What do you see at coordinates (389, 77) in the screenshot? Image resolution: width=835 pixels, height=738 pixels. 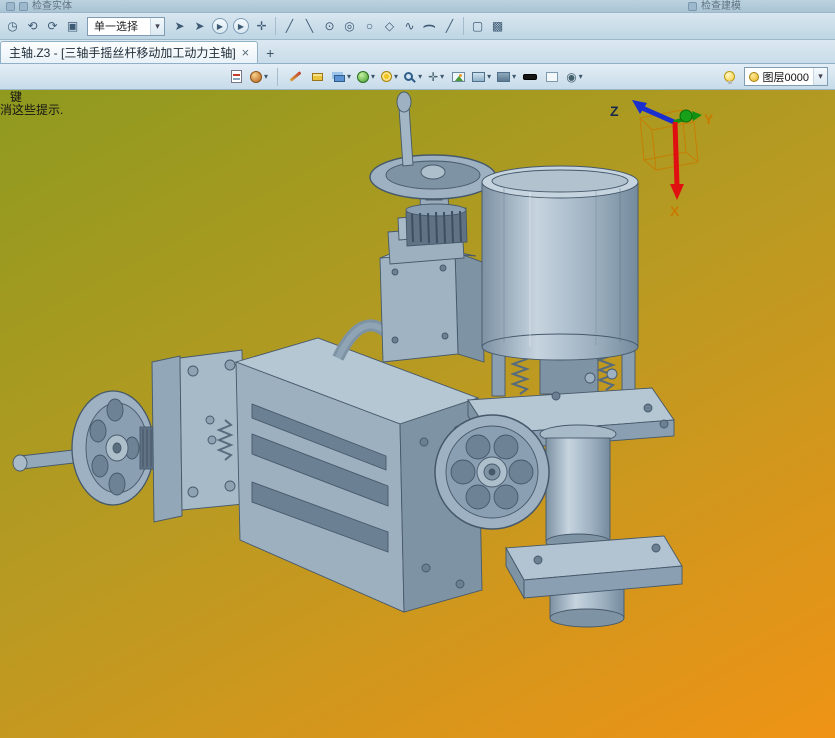 I see `section-view-icon: ▾` at bounding box center [389, 77].